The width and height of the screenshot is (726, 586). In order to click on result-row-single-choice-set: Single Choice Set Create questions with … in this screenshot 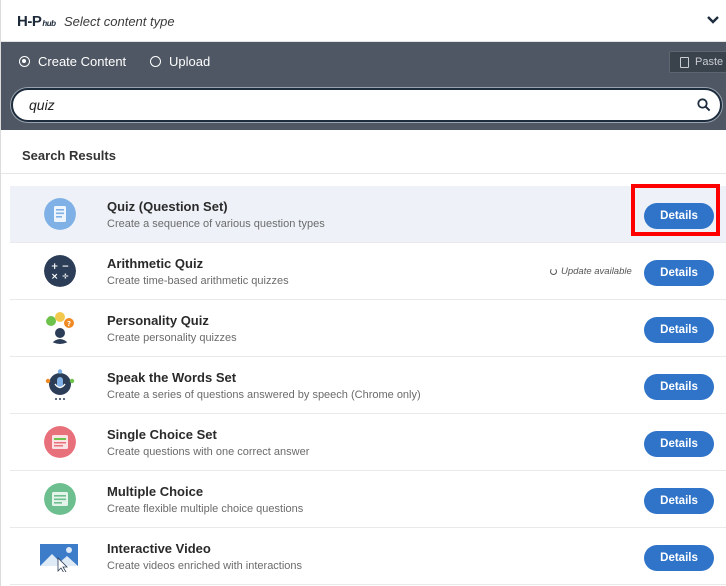, I will do `click(368, 442)`.